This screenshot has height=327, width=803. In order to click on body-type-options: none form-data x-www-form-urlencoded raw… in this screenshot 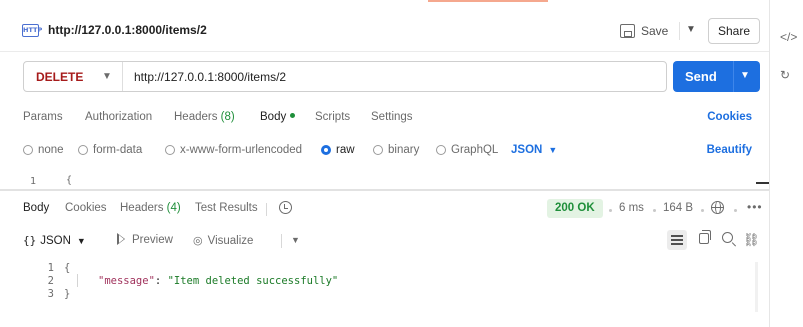, I will do `click(393, 152)`.